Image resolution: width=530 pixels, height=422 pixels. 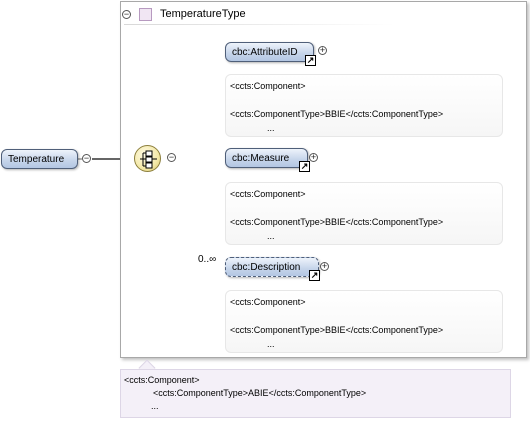 What do you see at coordinates (36, 159) in the screenshot?
I see `root-element-label: Temperature` at bounding box center [36, 159].